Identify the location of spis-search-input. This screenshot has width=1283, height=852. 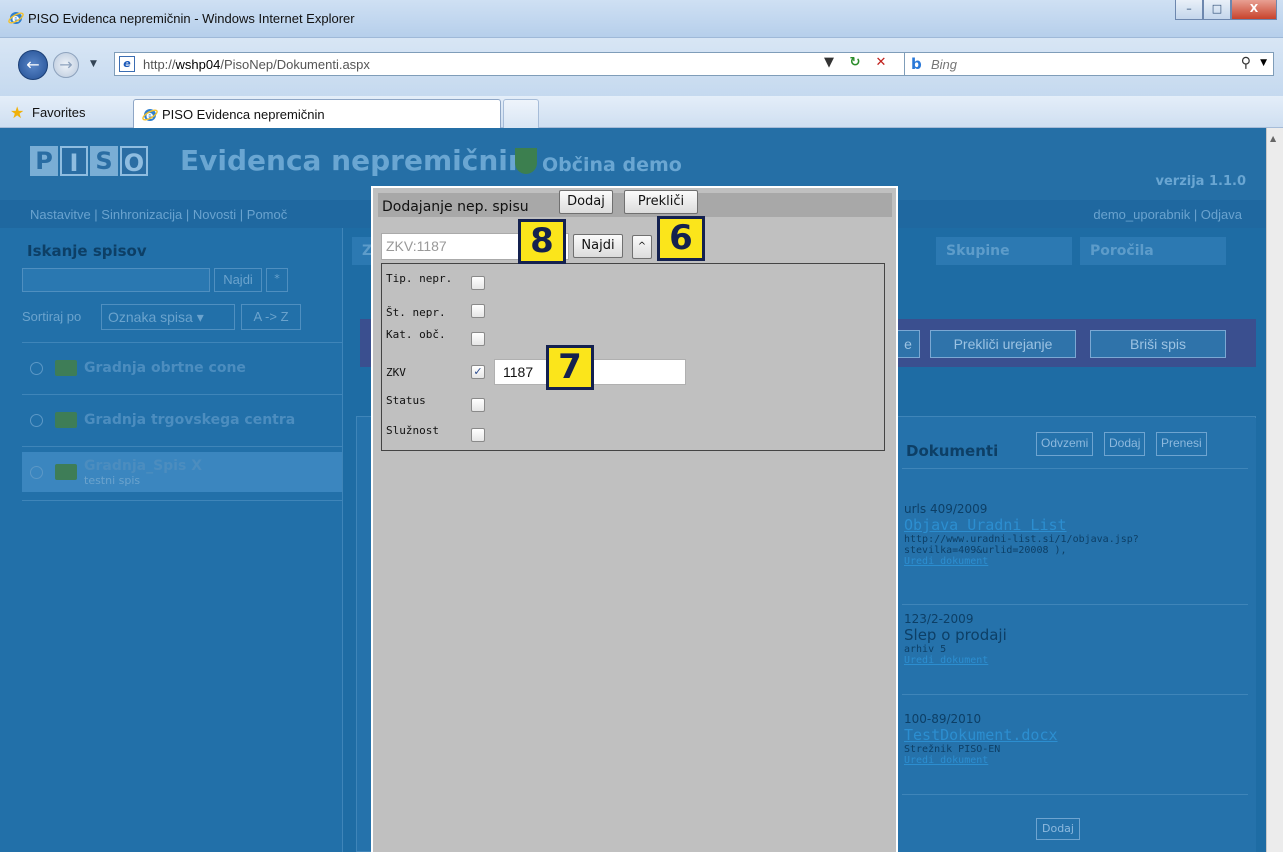
(116, 280).